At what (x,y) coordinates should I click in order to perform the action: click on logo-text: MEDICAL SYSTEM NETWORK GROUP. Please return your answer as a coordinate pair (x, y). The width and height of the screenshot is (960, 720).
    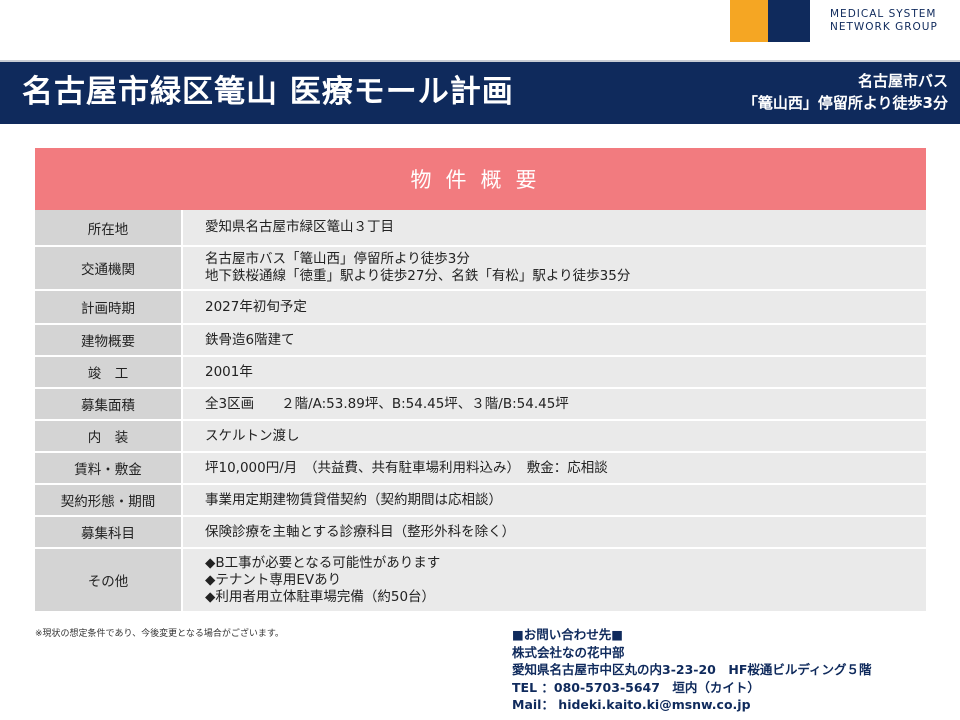
    Looking at the image, I should click on (884, 21).